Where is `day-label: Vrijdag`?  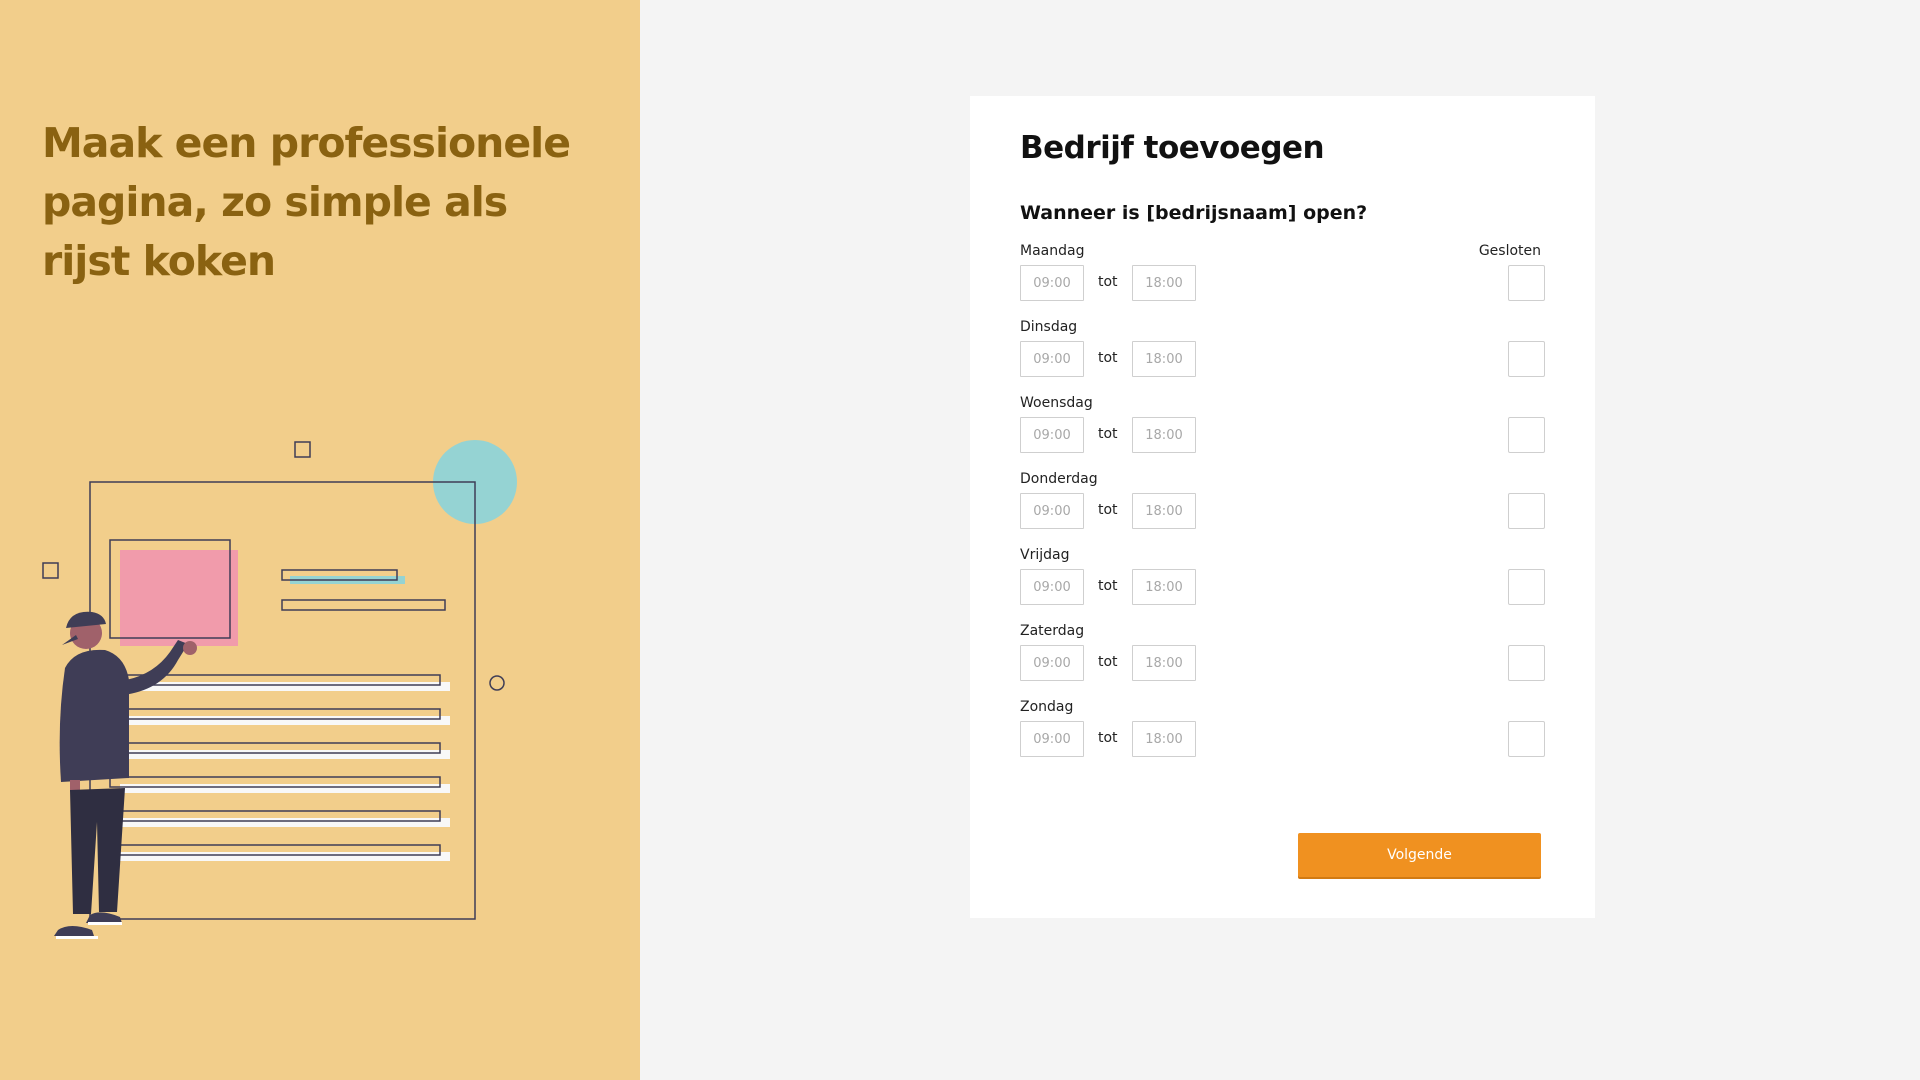
day-label: Vrijdag is located at coordinates (1045, 555).